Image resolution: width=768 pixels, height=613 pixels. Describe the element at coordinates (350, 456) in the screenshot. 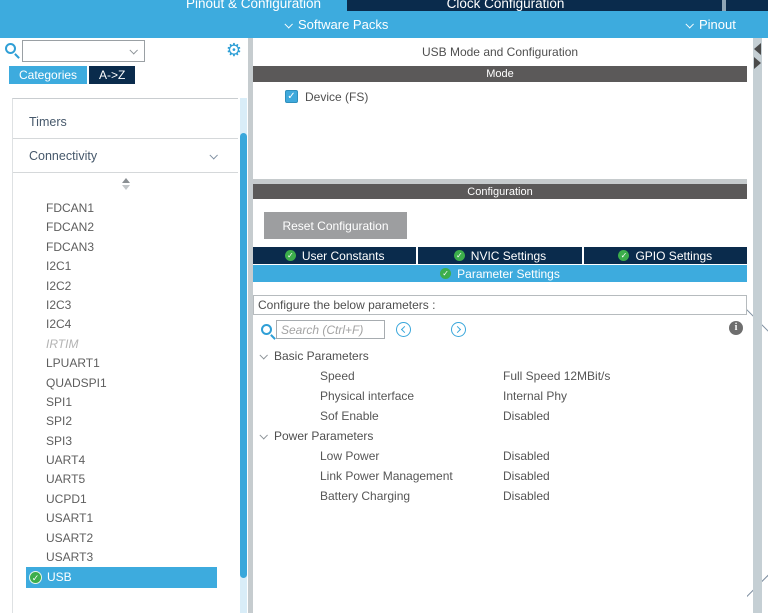

I see `param-label: Low Power` at that location.